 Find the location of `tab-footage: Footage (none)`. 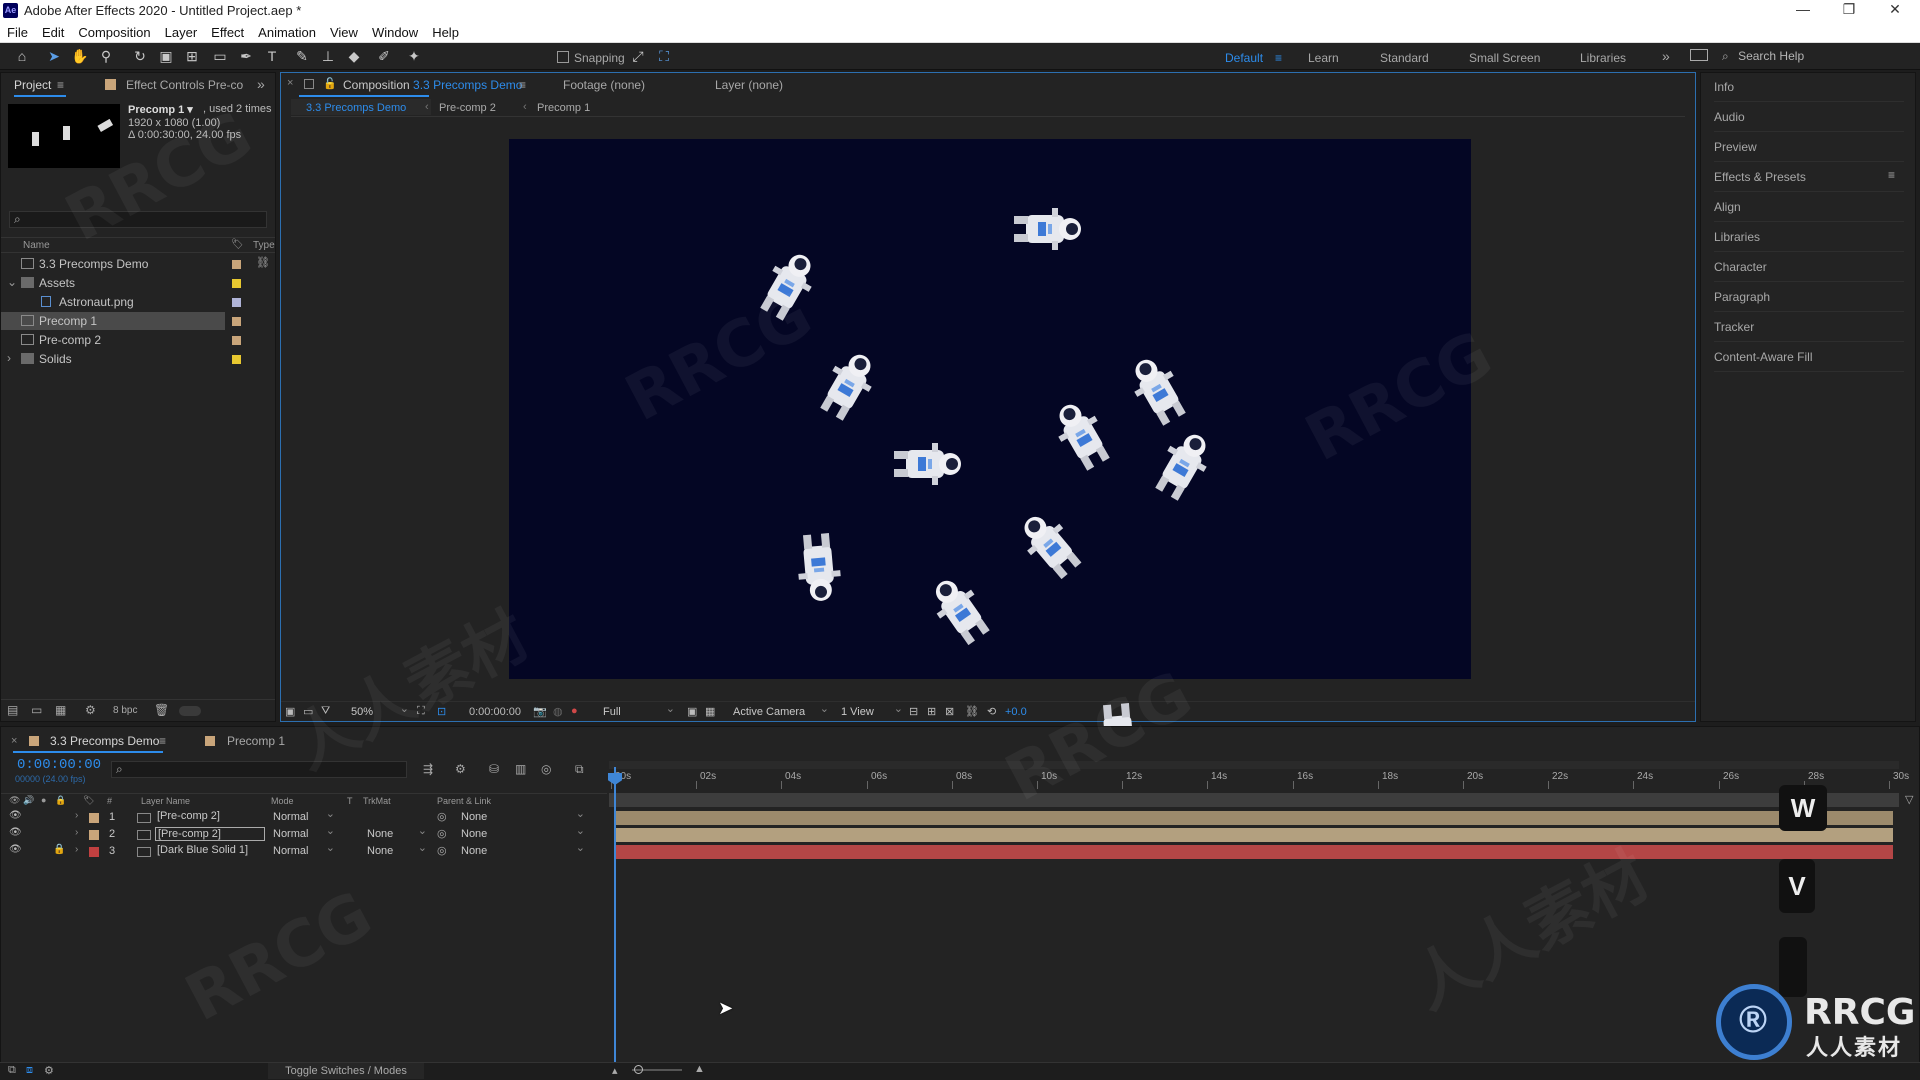

tab-footage: Footage (none) is located at coordinates (604, 85).